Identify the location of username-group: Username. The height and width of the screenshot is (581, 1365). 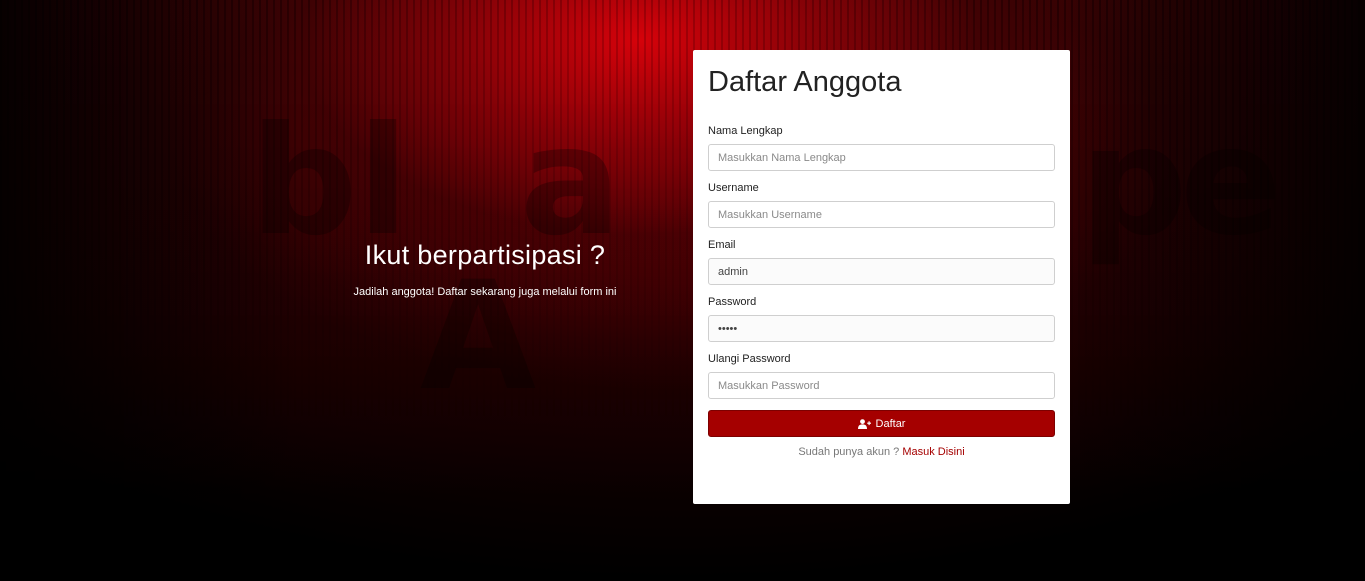
(881, 205).